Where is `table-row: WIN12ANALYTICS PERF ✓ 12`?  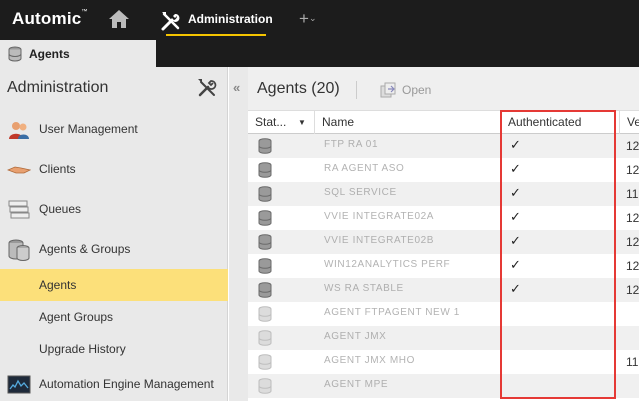 table-row: WIN12ANALYTICS PERF ✓ 12 is located at coordinates (443, 266).